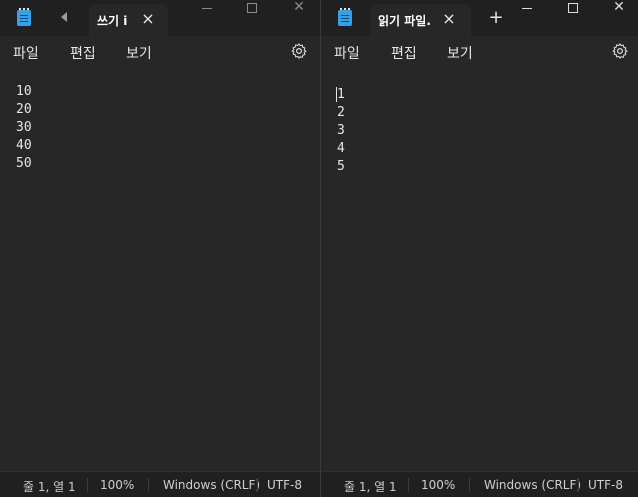  What do you see at coordinates (341, 130) in the screenshot?
I see `text-line: 3` at bounding box center [341, 130].